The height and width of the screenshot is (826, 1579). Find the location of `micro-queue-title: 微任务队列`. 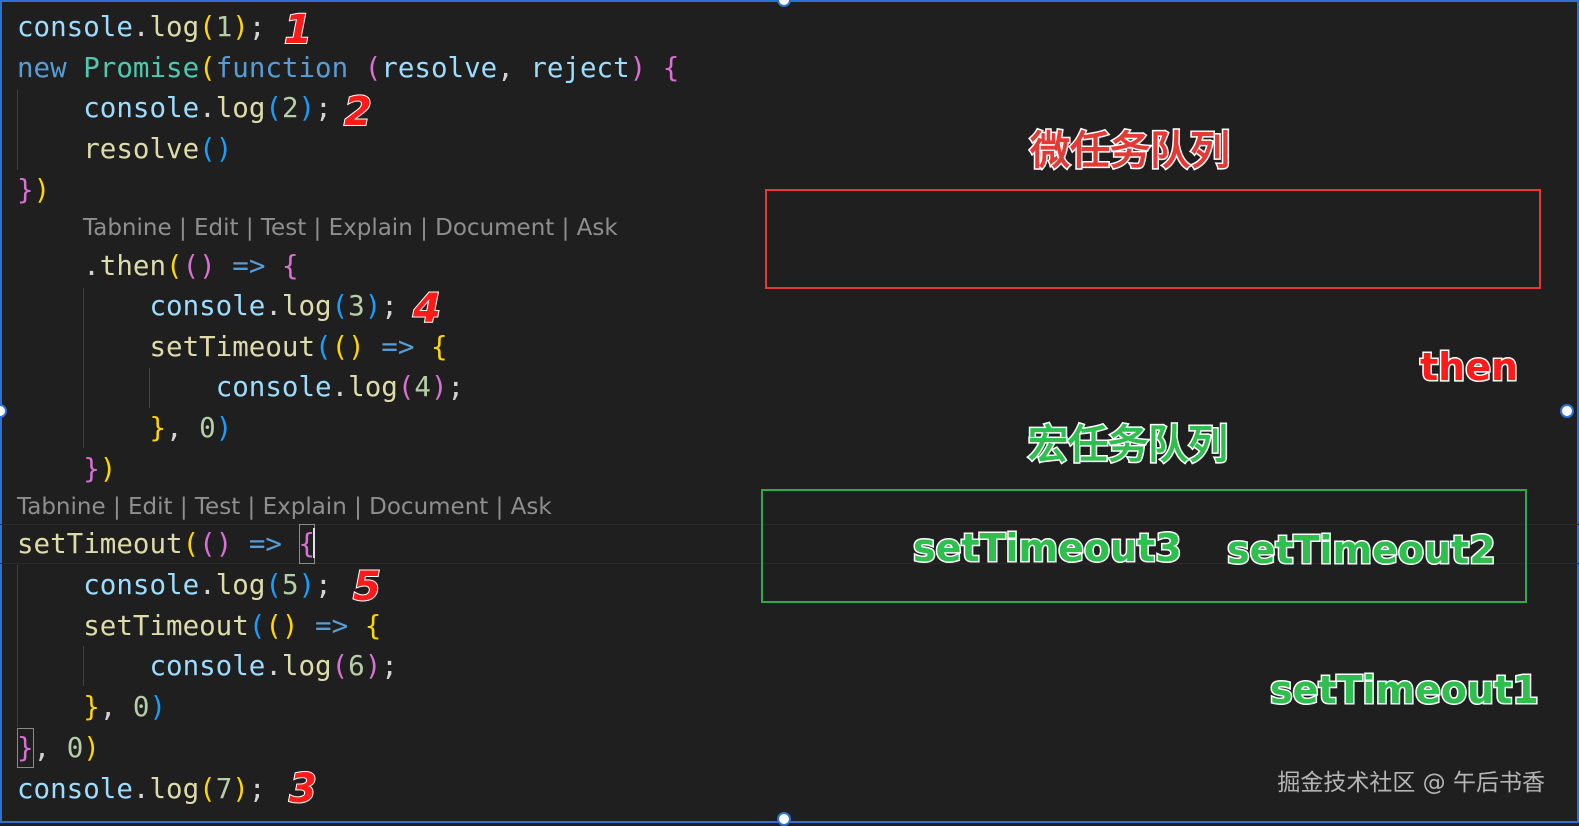

micro-queue-title: 微任务队列 is located at coordinates (1130, 151).